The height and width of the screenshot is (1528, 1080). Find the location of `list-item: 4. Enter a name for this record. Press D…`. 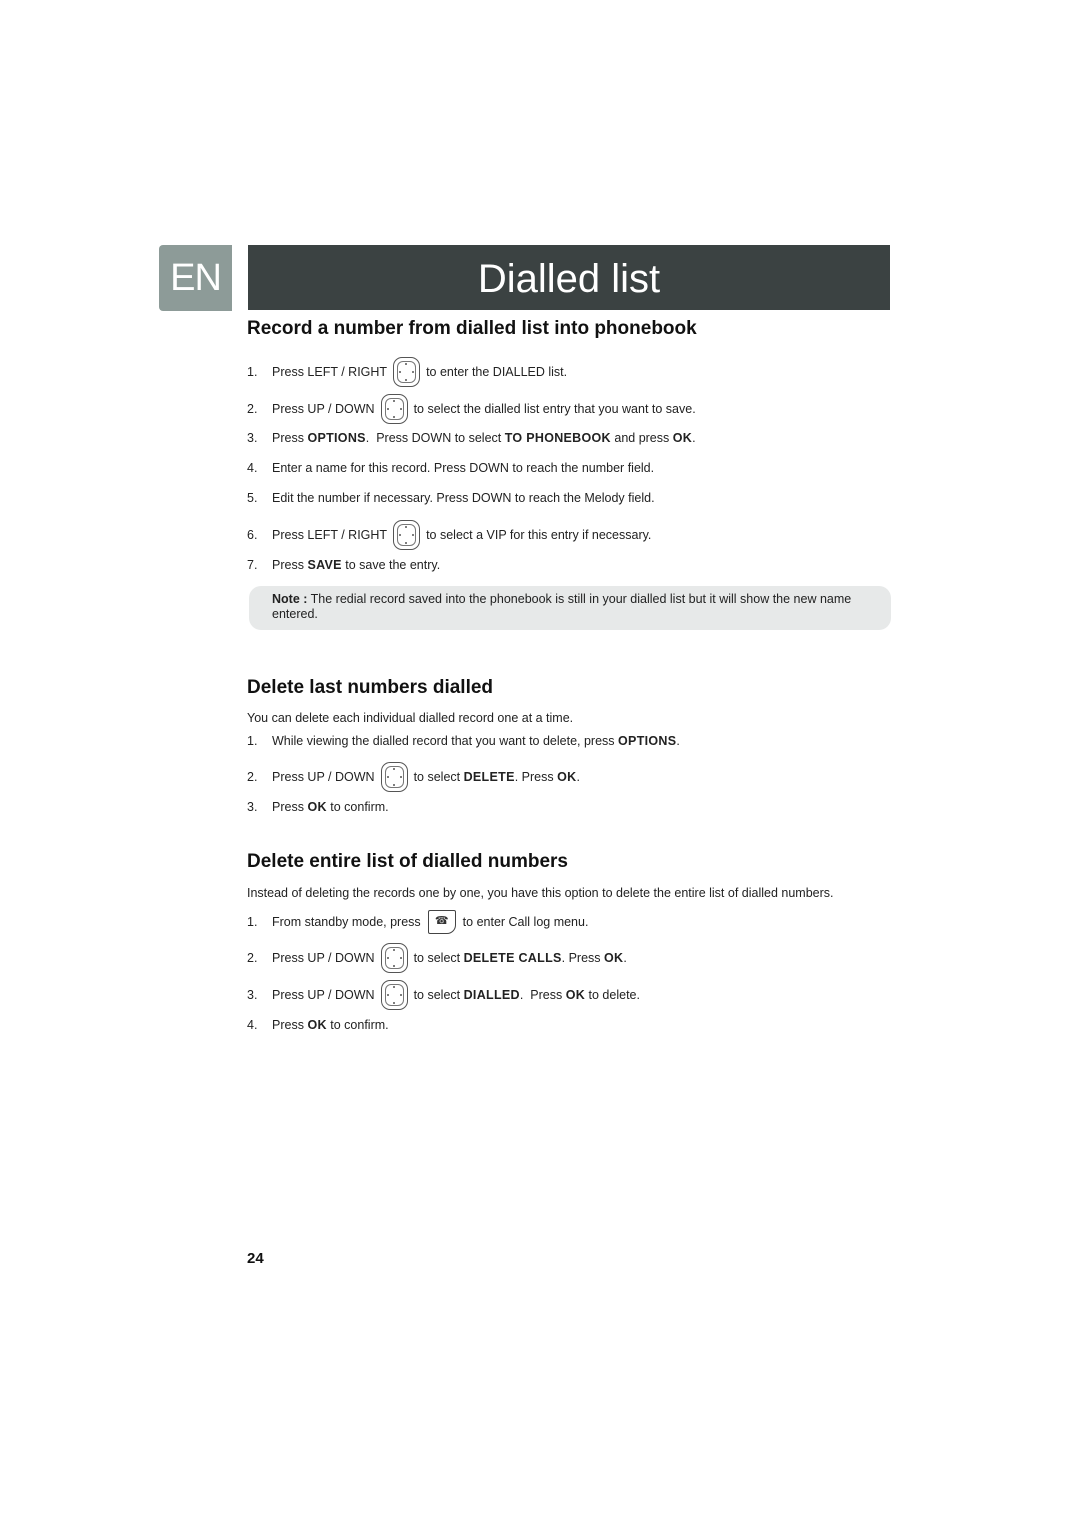

list-item: 4. Enter a name for this record. Press D… is located at coordinates (451, 468).